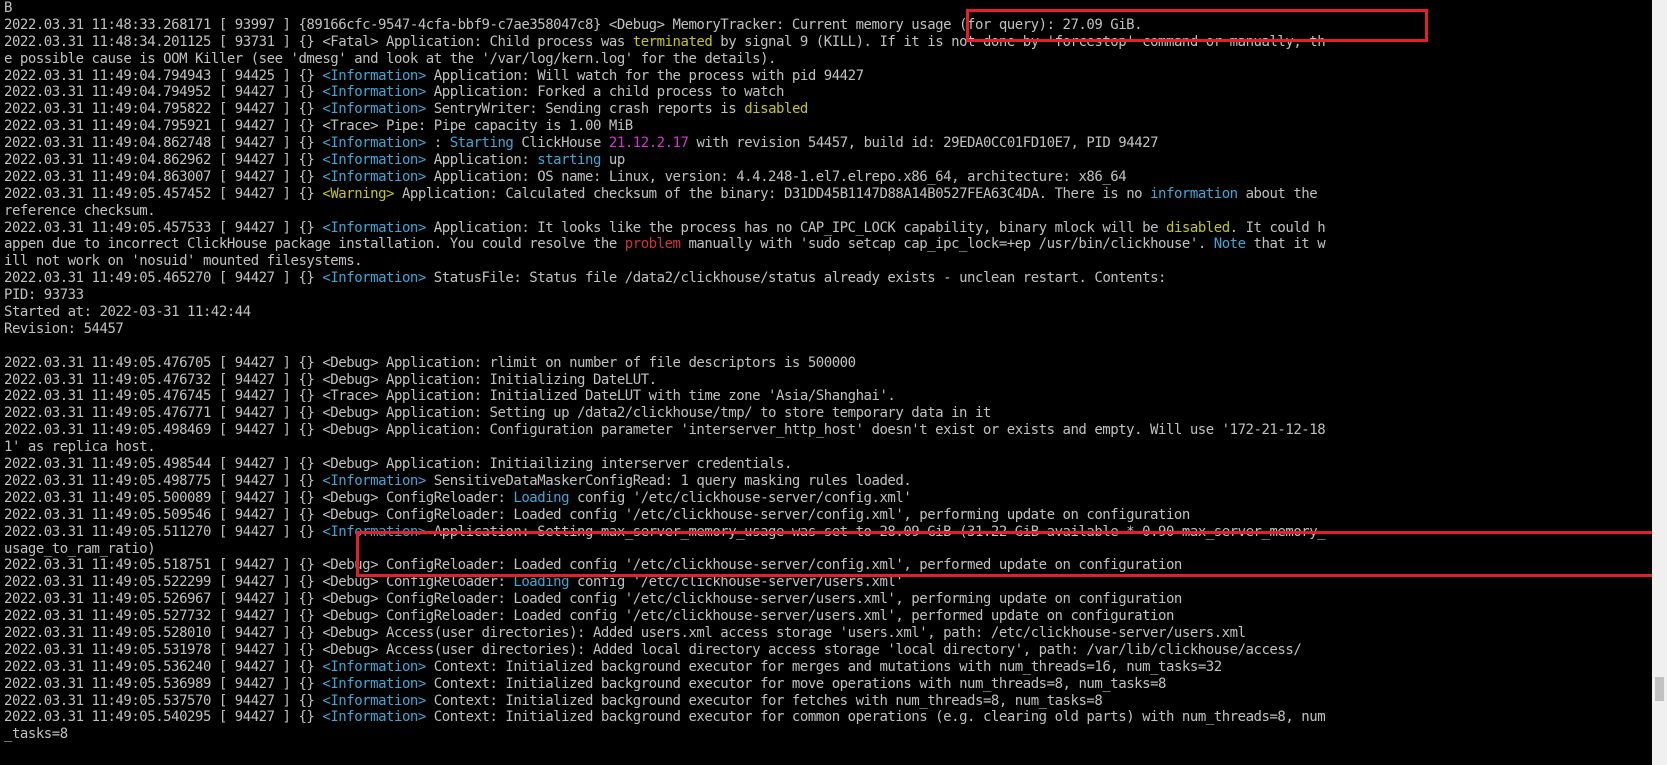  Describe the element at coordinates (828, 447) in the screenshot. I see `log-line: 1' as replica host.` at that location.